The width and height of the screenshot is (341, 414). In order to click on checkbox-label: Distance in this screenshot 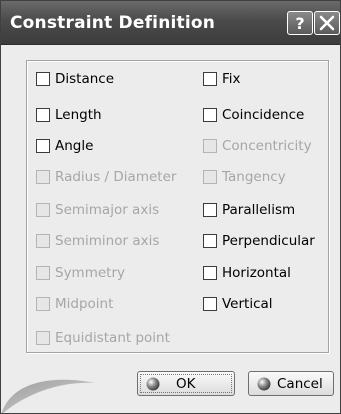, I will do `click(85, 79)`.